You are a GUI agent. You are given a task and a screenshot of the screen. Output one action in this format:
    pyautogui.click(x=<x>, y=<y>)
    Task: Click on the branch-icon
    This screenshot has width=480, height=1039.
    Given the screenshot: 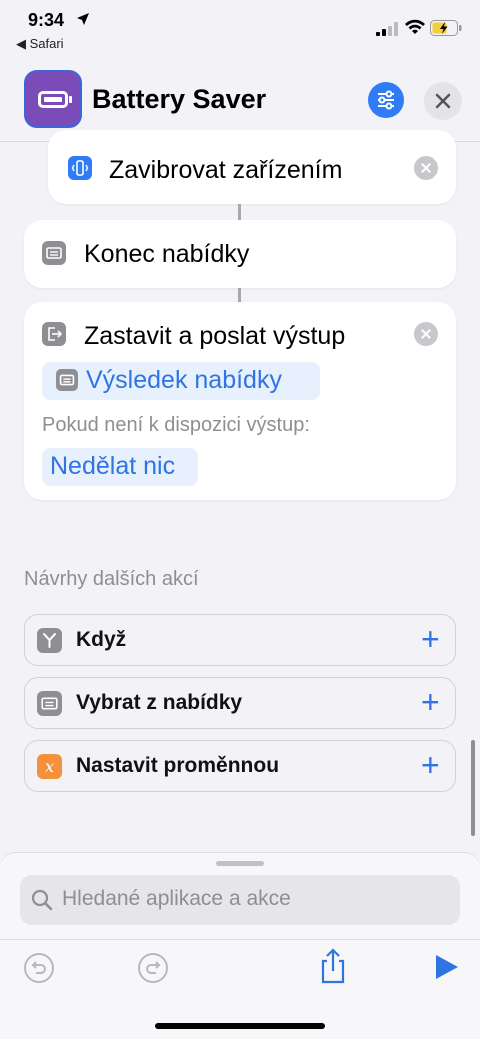 What is the action you would take?
    pyautogui.click(x=49, y=640)
    